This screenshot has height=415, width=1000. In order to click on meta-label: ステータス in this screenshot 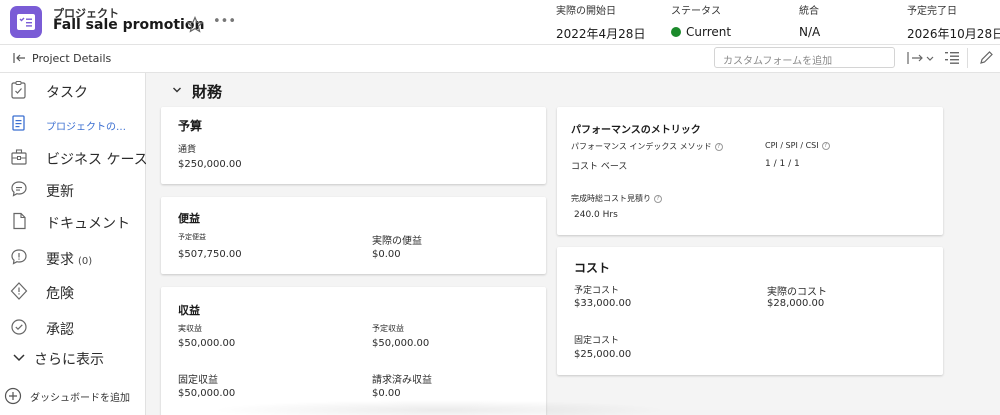, I will do `click(696, 11)`.